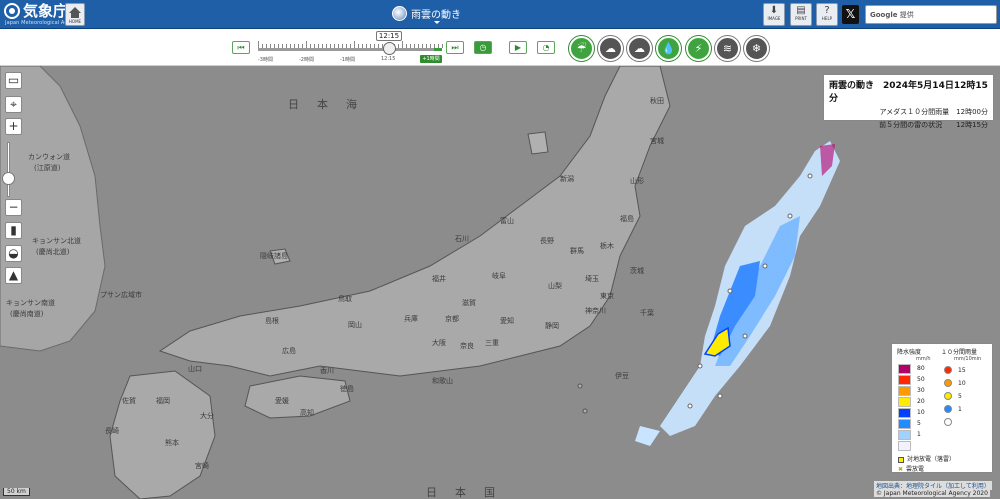 The width and height of the screenshot is (1000, 499). I want to click on page-title-dropdown: 雨雲の動き, so click(426, 13).